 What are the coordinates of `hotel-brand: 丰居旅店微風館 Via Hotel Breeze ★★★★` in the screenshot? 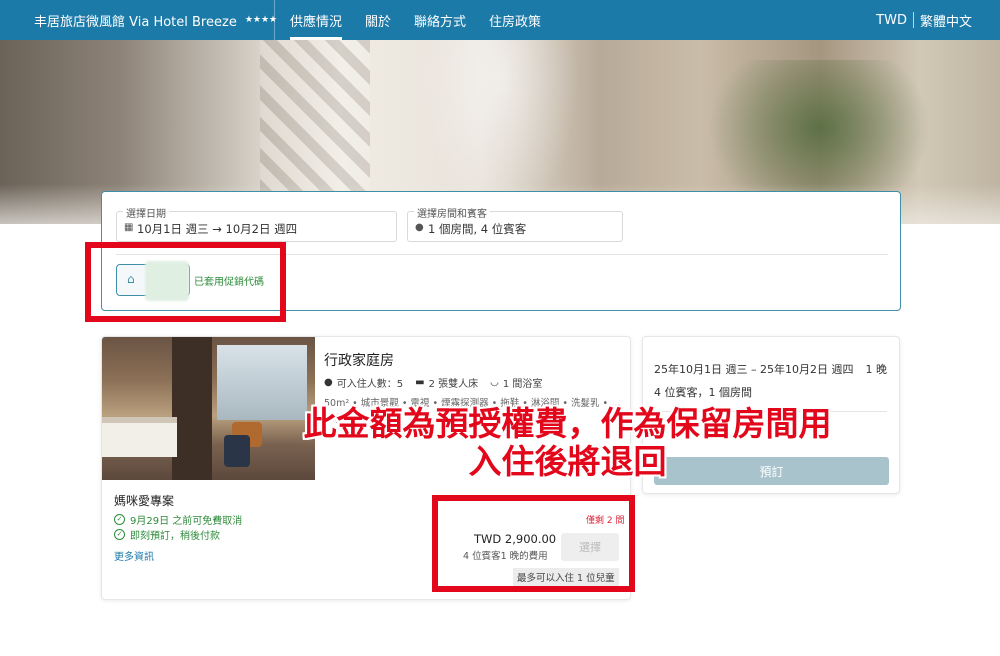 It's located at (139, 20).